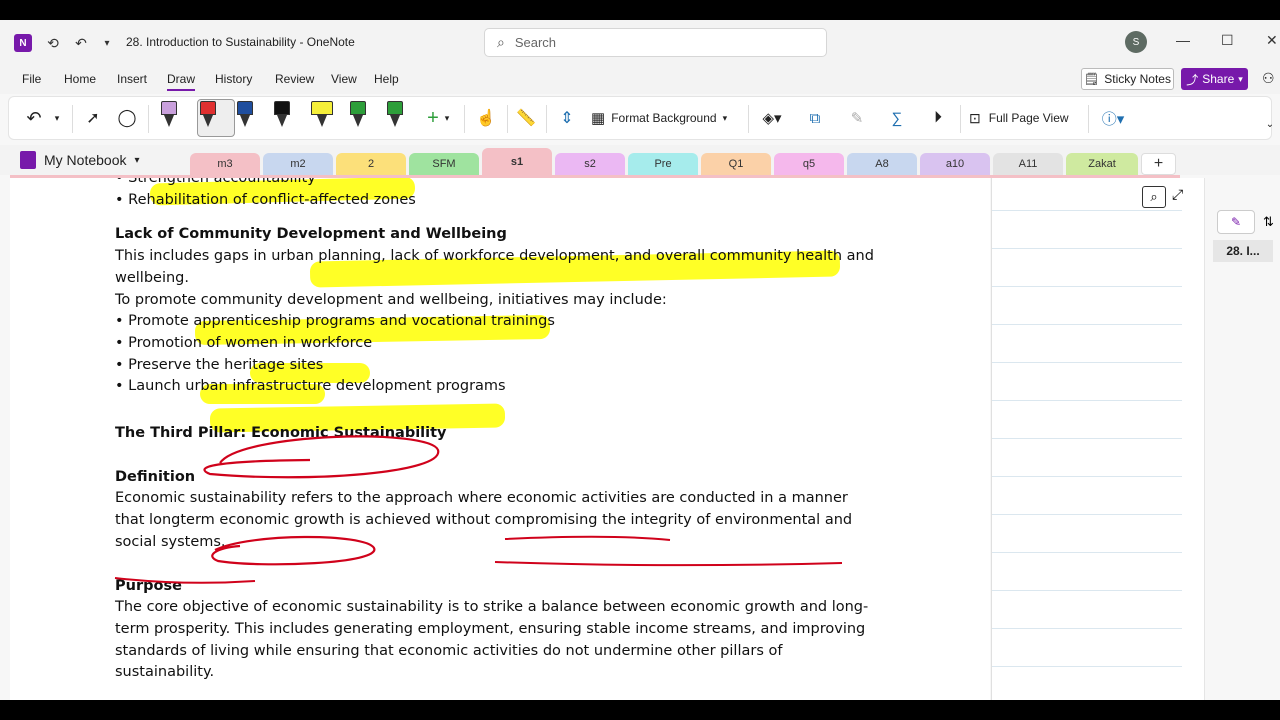 This screenshot has width=1280, height=720. What do you see at coordinates (1218, 79) in the screenshot?
I see `share-label: Share` at bounding box center [1218, 79].